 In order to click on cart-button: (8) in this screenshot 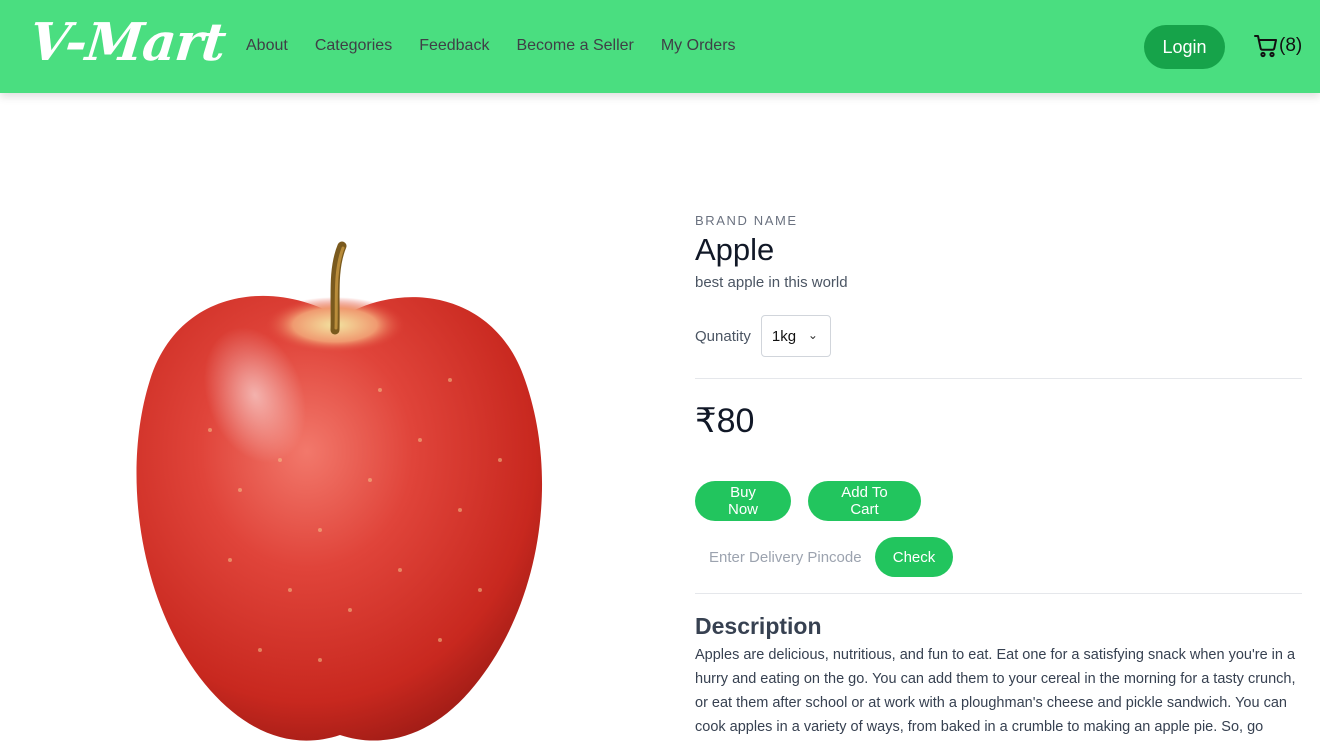, I will do `click(1278, 46)`.